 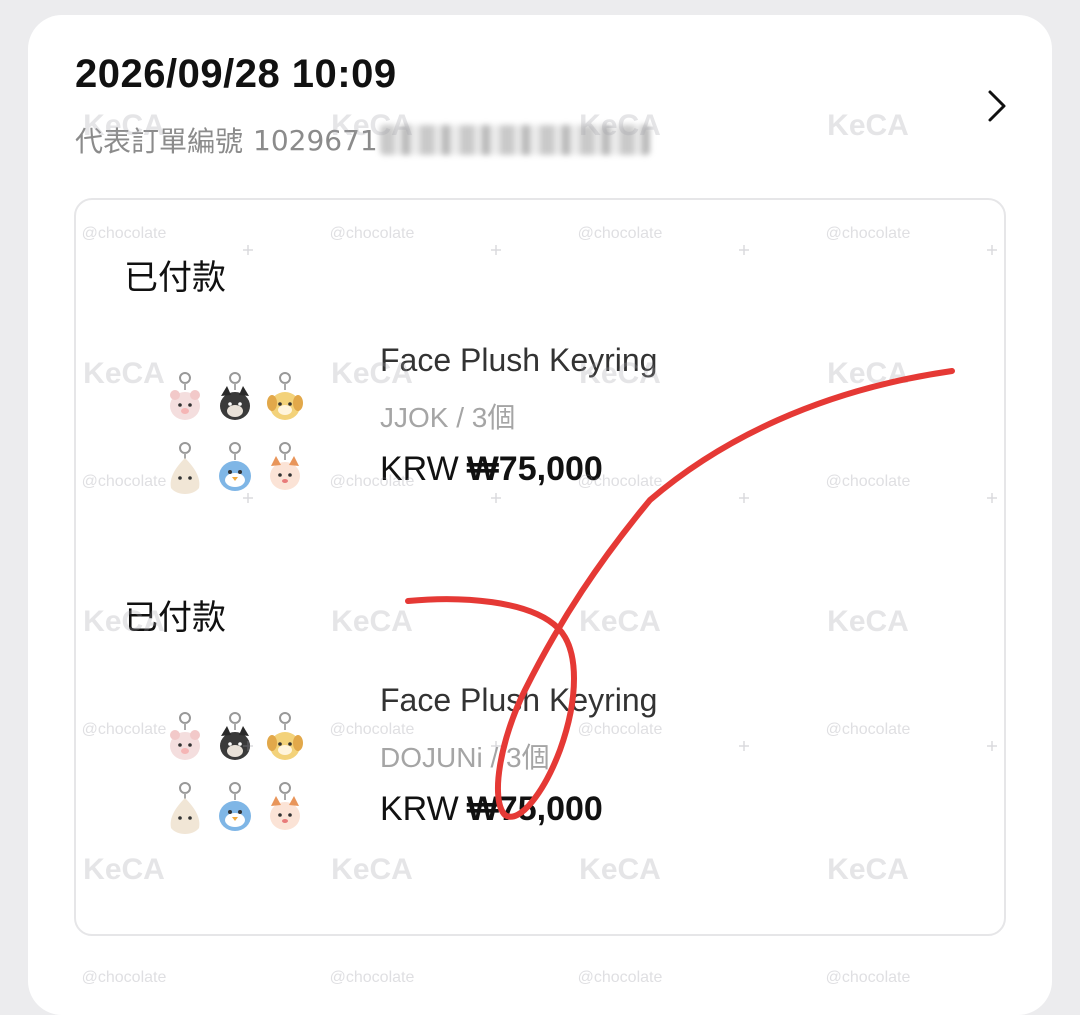 I want to click on order-datetime: 2026/09/28 10:09, so click(x=236, y=74).